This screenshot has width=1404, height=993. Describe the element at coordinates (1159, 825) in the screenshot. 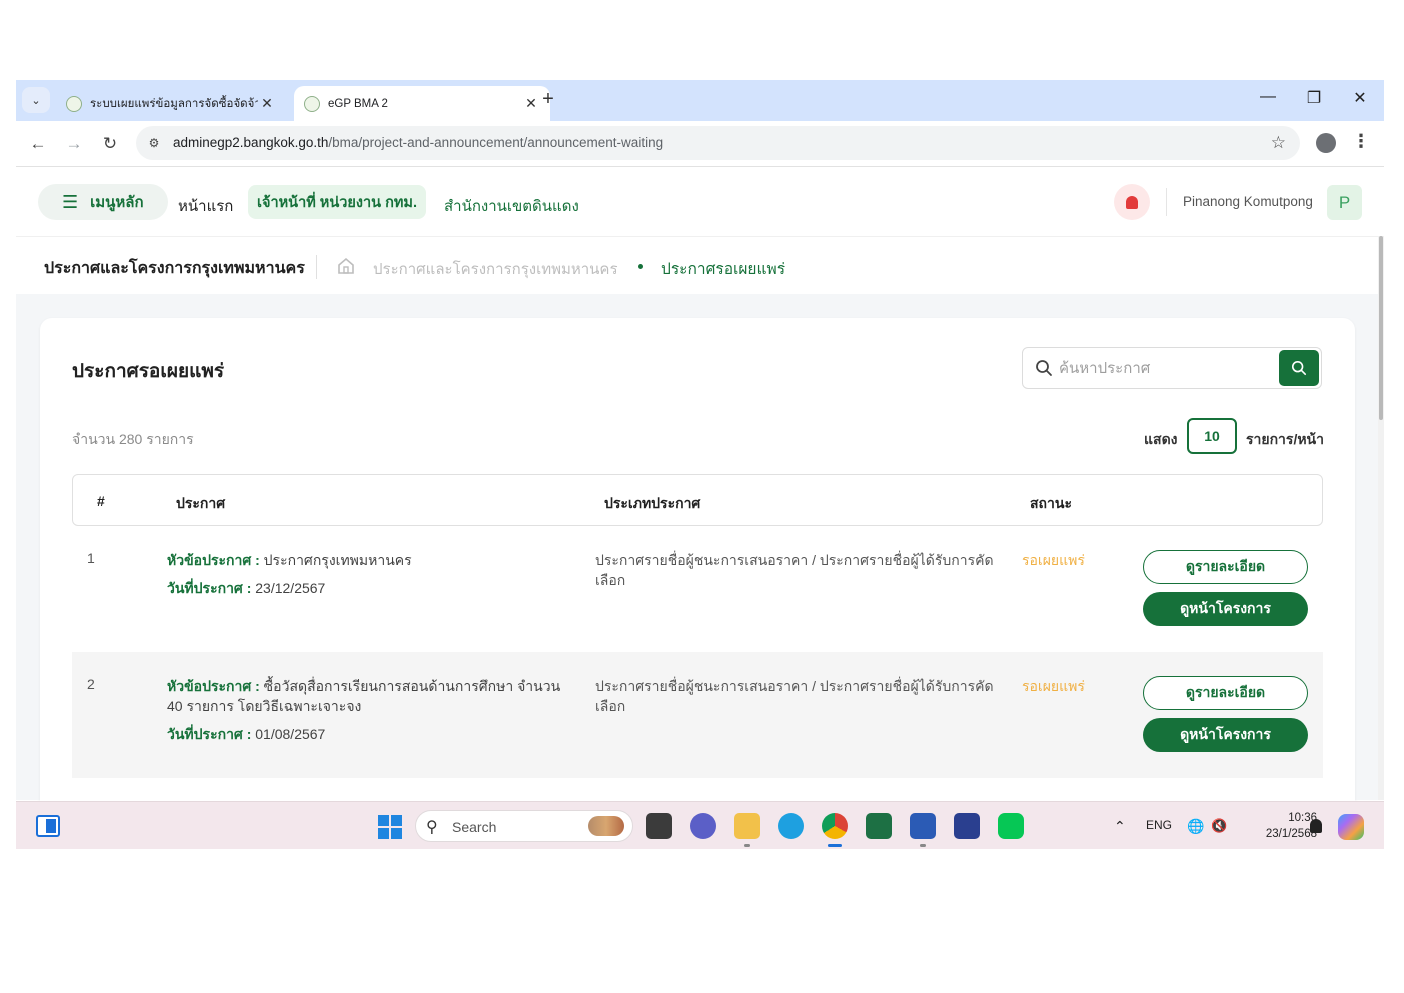

I see `language-indicator: ENG` at that location.